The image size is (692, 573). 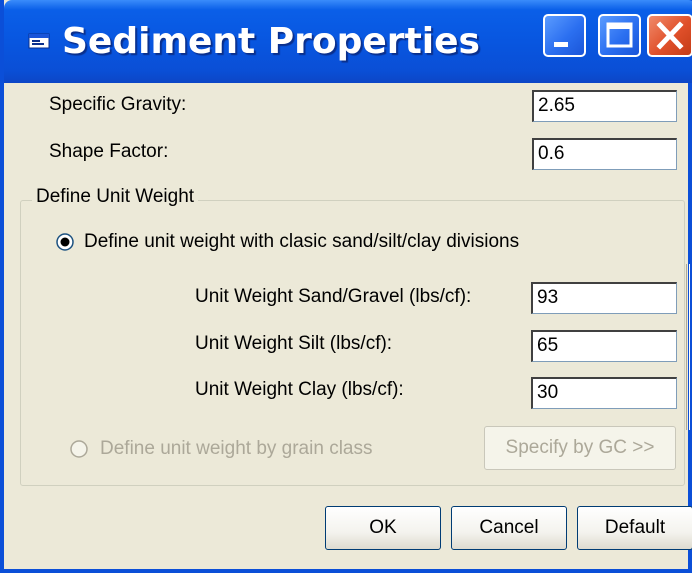 I want to click on ok-button: OK, so click(x=383, y=528).